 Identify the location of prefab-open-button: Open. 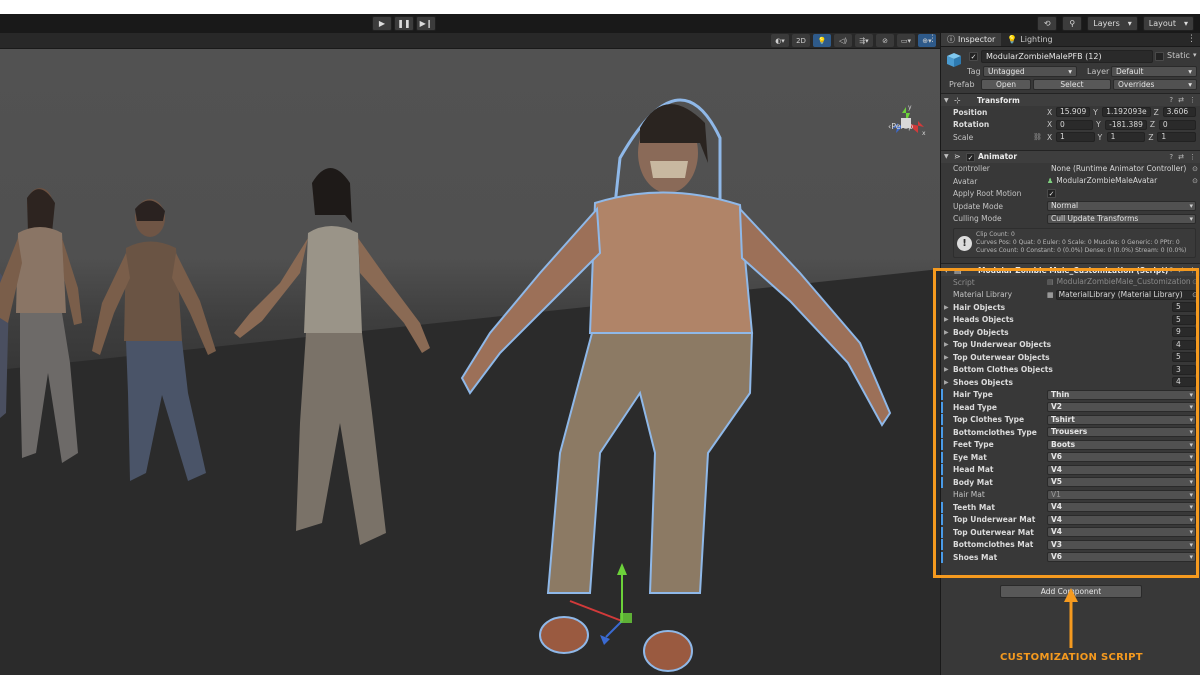
(1006, 84).